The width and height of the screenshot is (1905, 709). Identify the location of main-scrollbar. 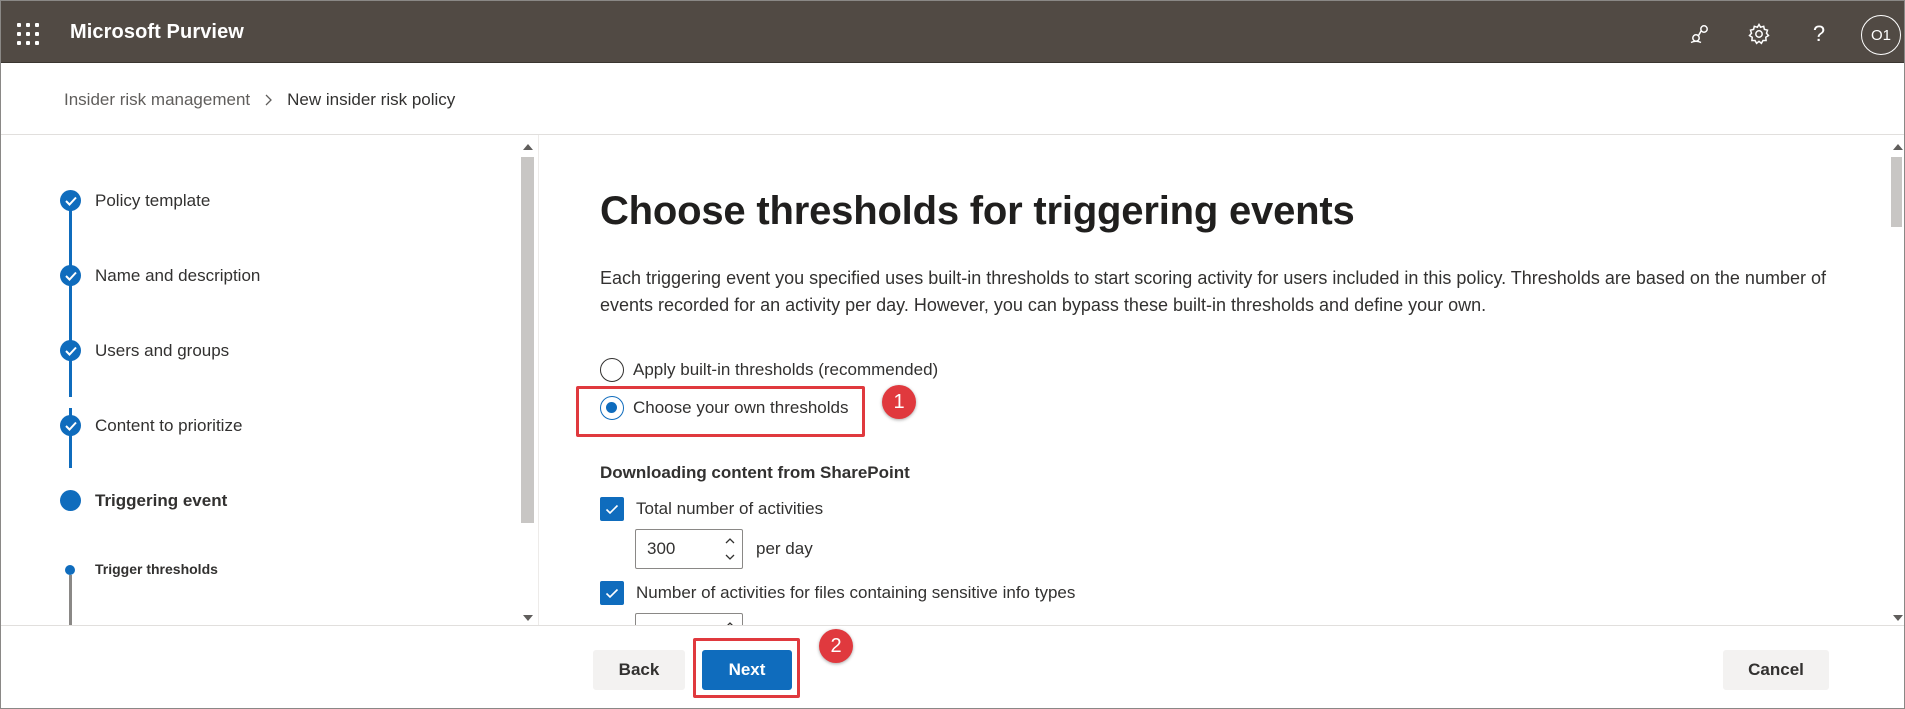
(1896, 382).